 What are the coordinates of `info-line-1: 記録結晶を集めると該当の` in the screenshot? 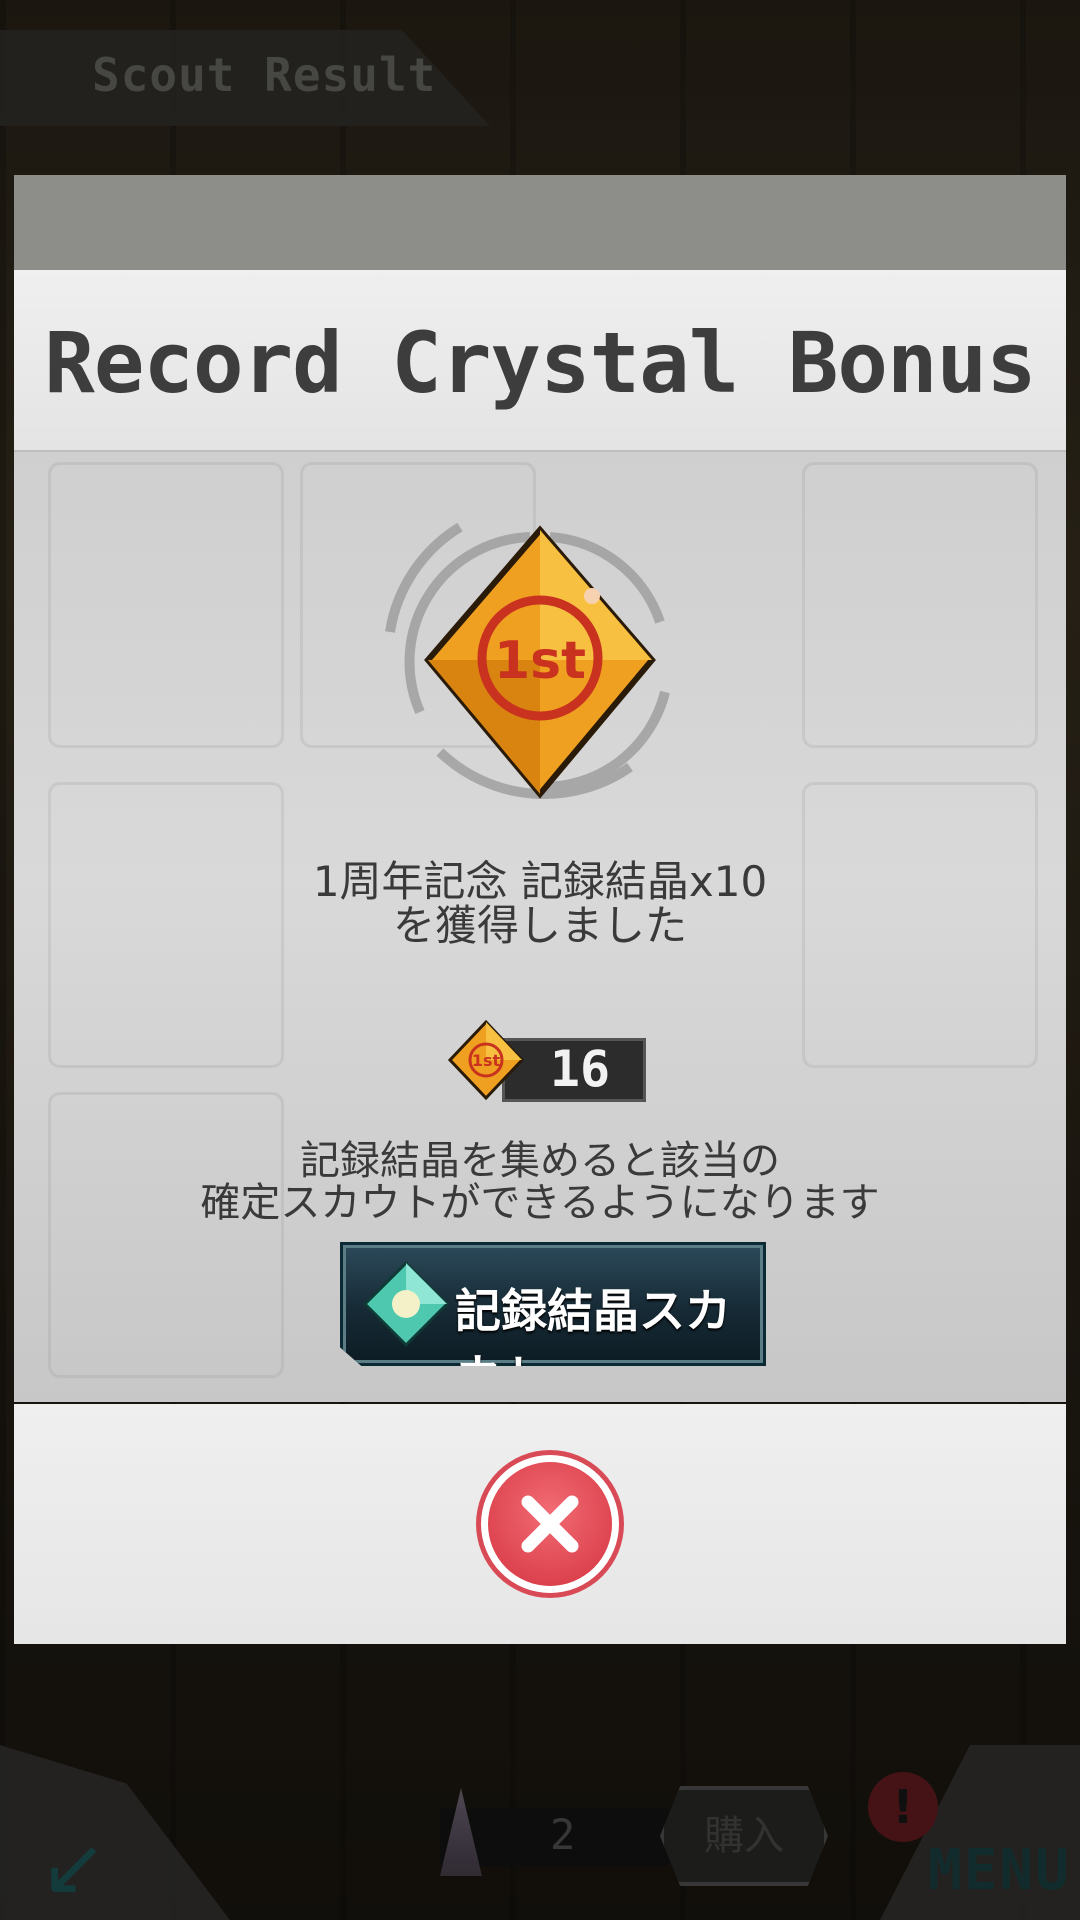 It's located at (540, 1161).